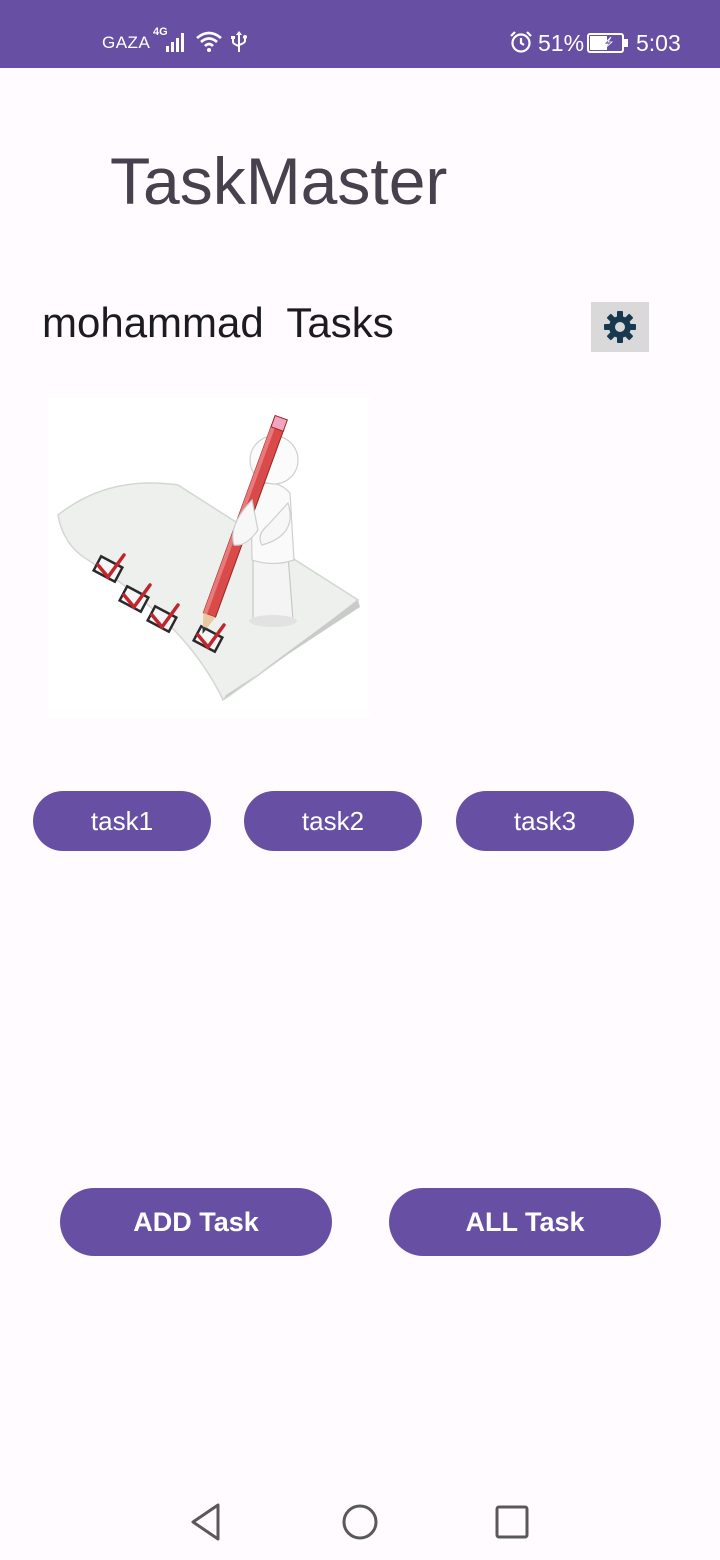 The image size is (720, 1560). Describe the element at coordinates (360, 34) in the screenshot. I see `status-bar: GAZA 4G 51% 5:03` at that location.